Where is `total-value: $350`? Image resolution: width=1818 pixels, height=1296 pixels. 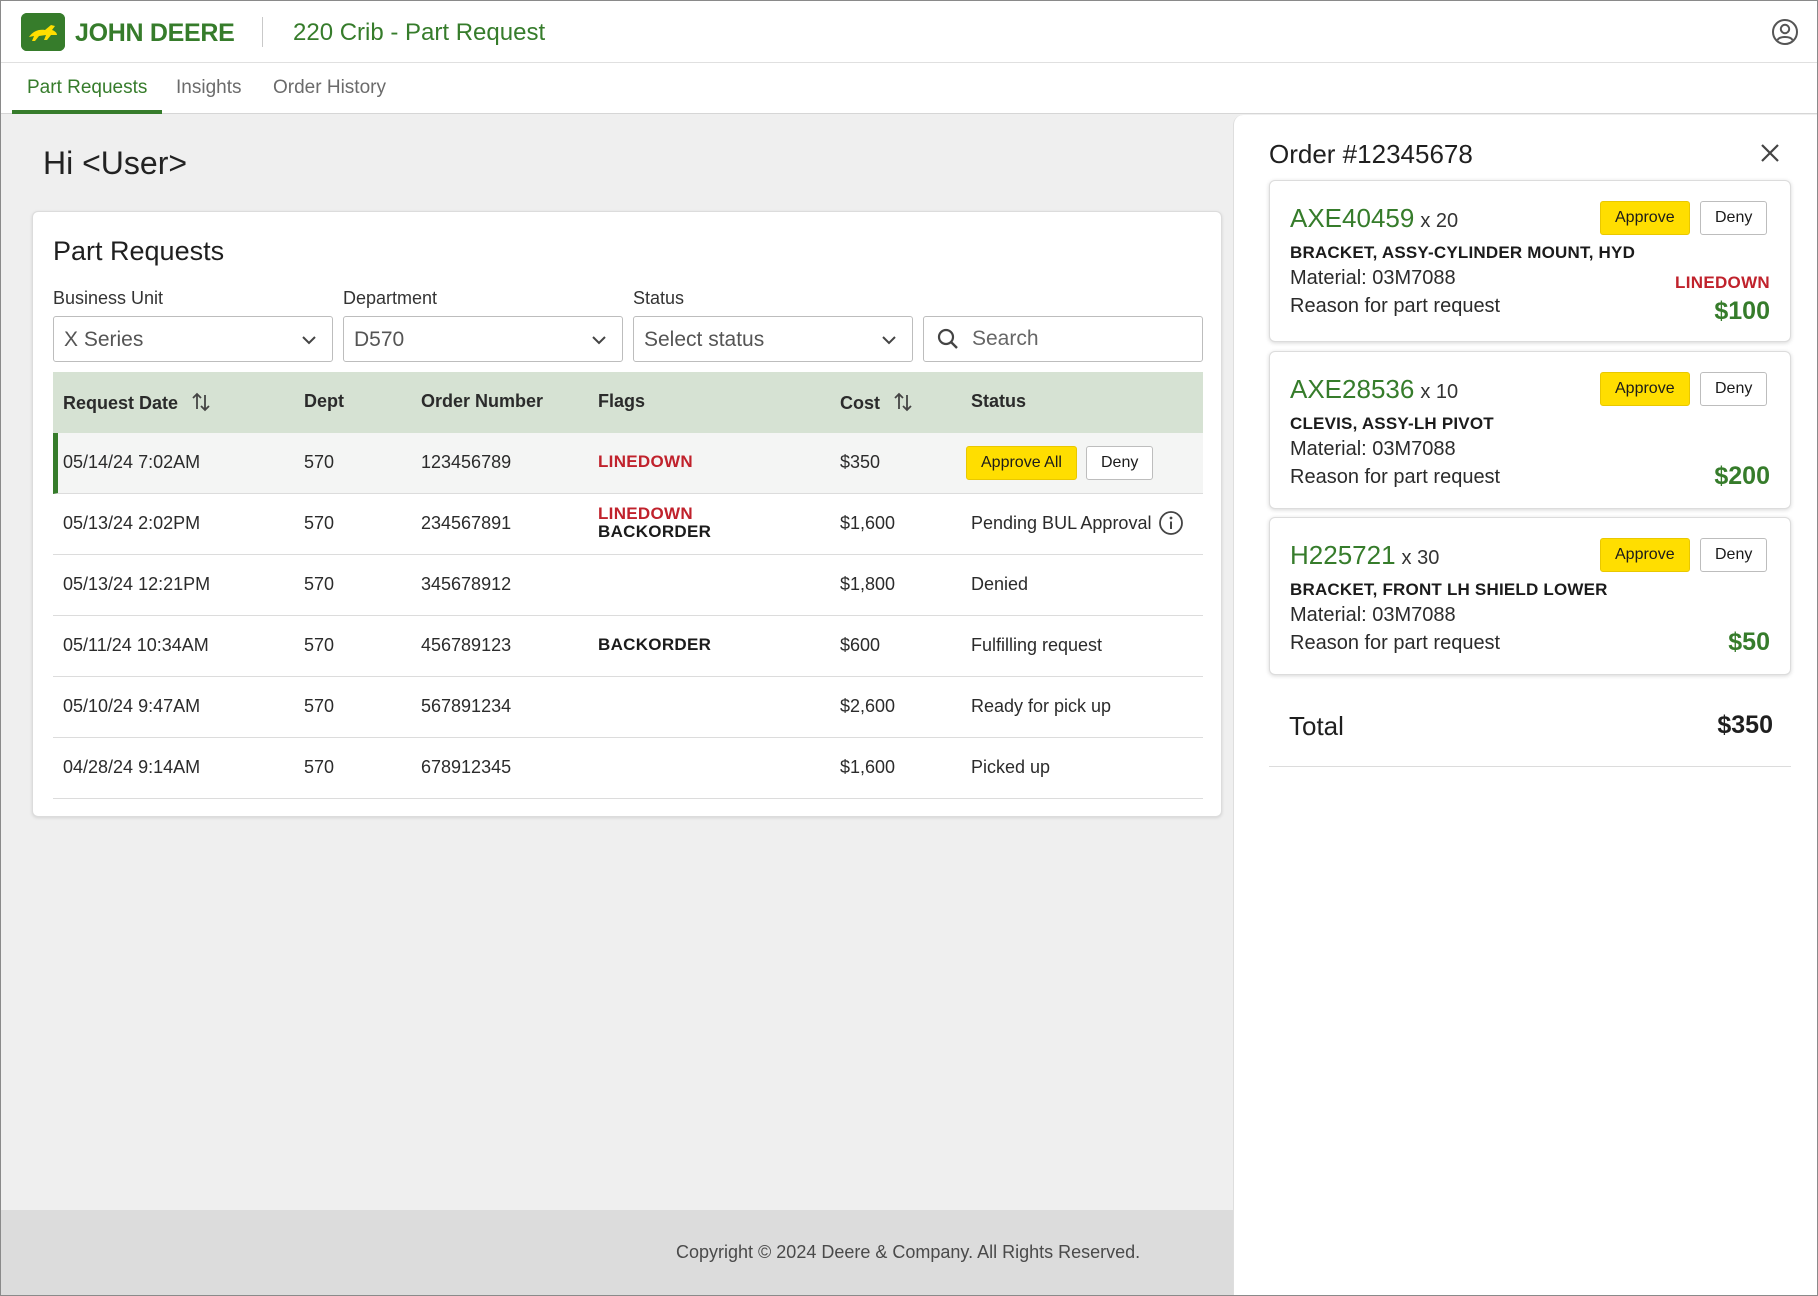
total-value: $350 is located at coordinates (1745, 725).